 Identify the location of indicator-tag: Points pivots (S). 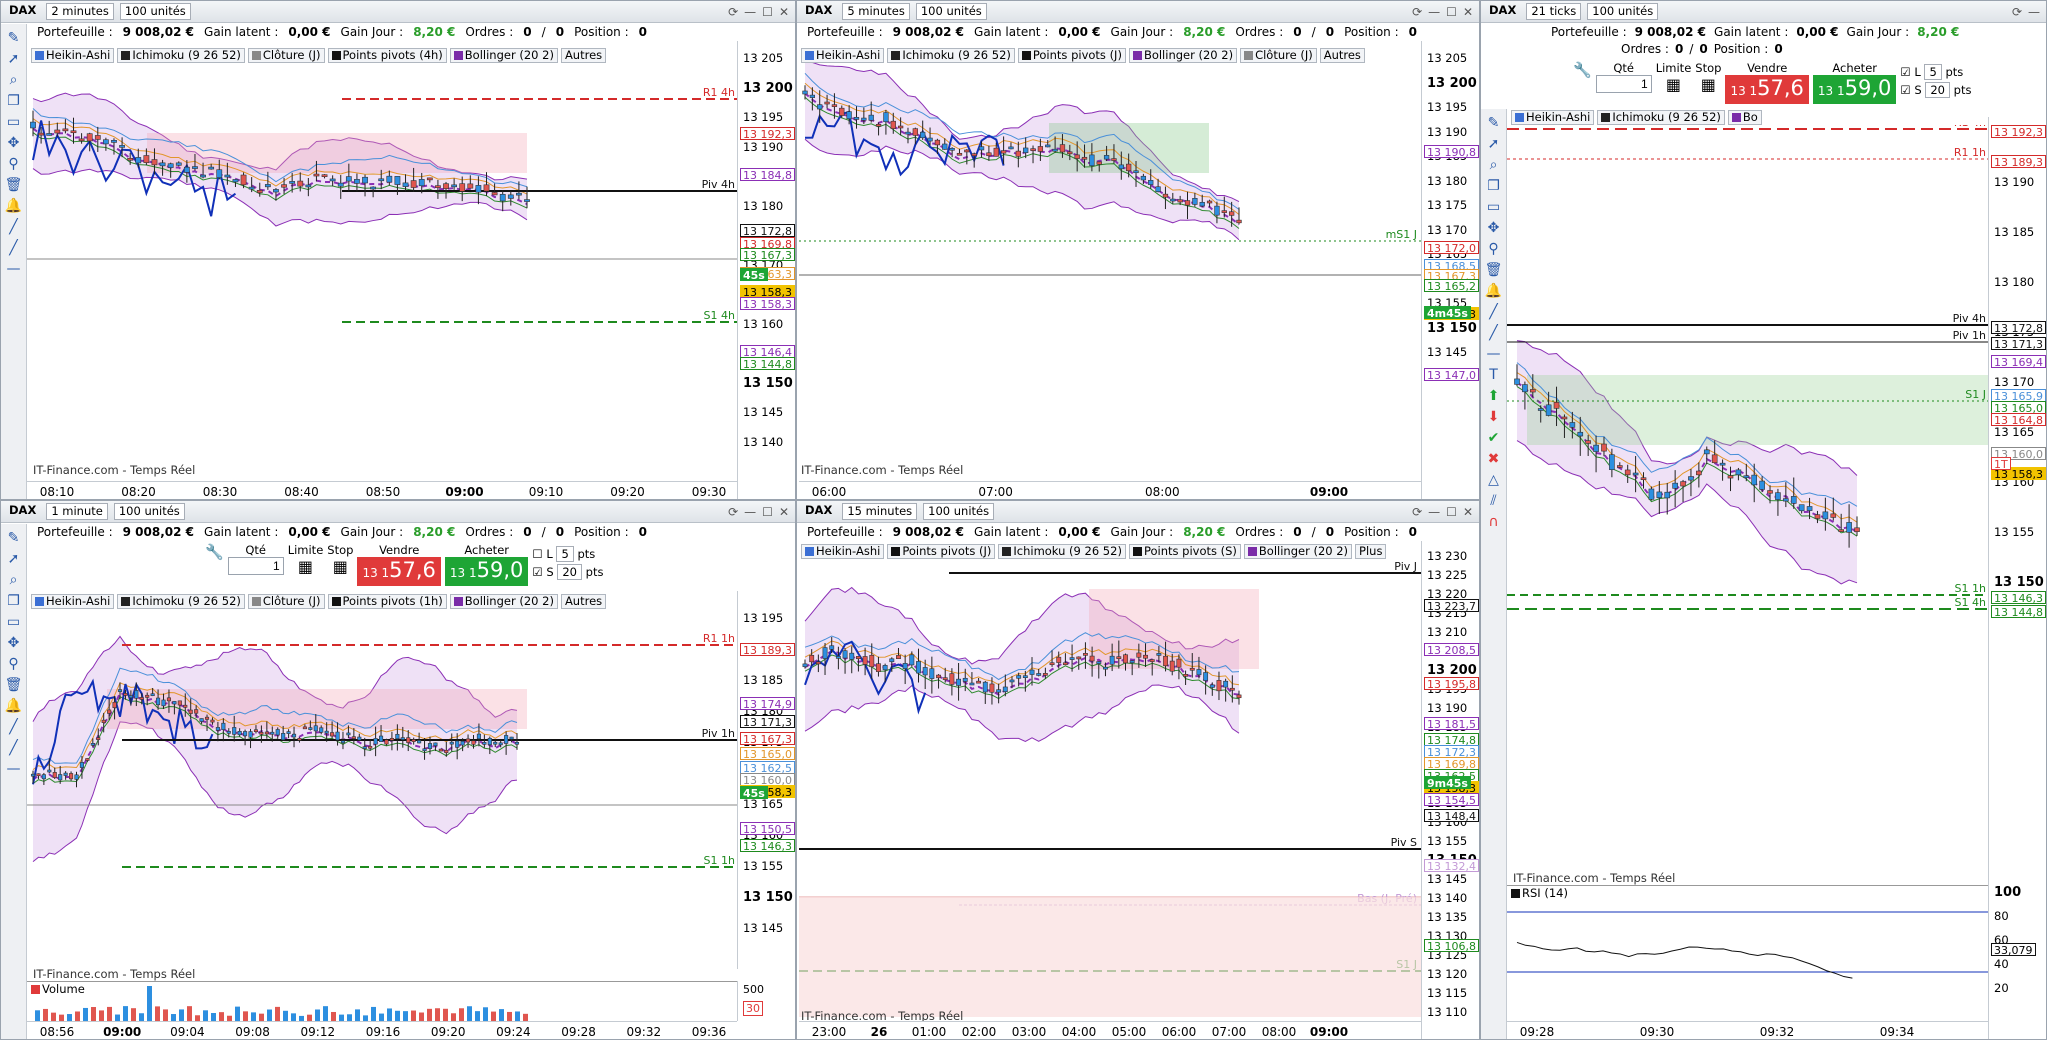
(1184, 551).